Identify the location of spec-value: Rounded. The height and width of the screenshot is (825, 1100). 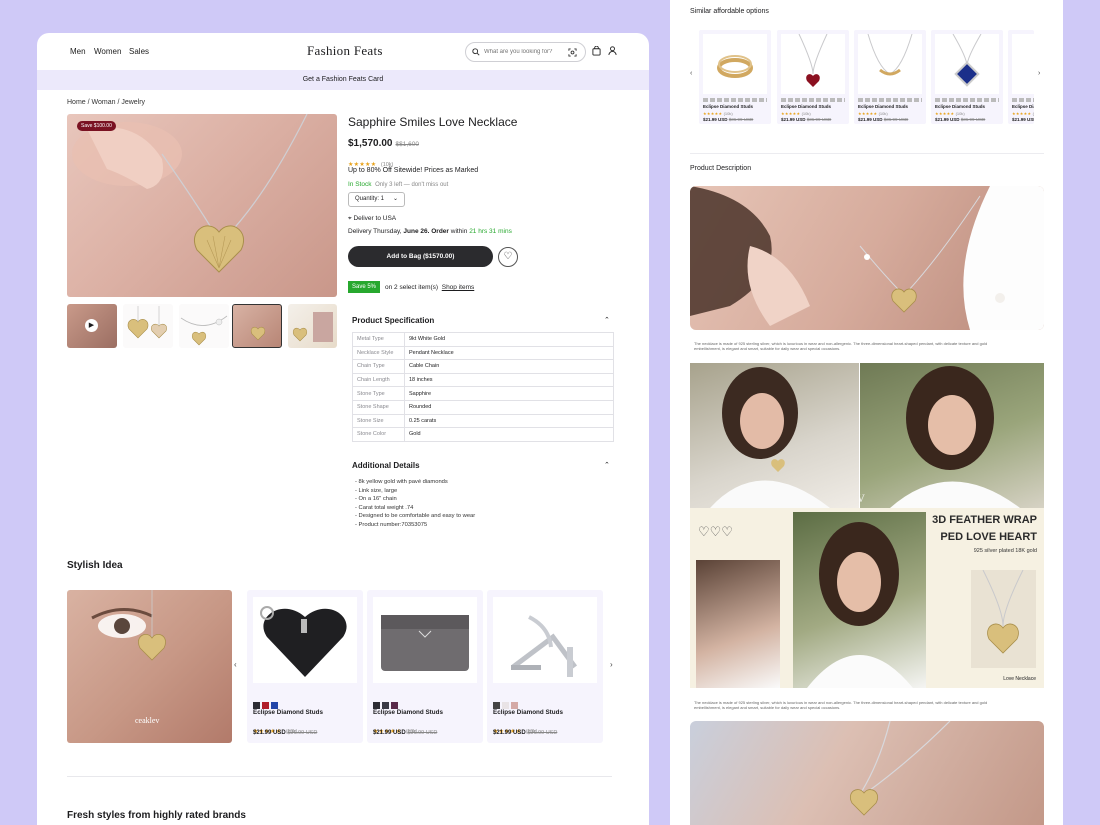
(509, 407).